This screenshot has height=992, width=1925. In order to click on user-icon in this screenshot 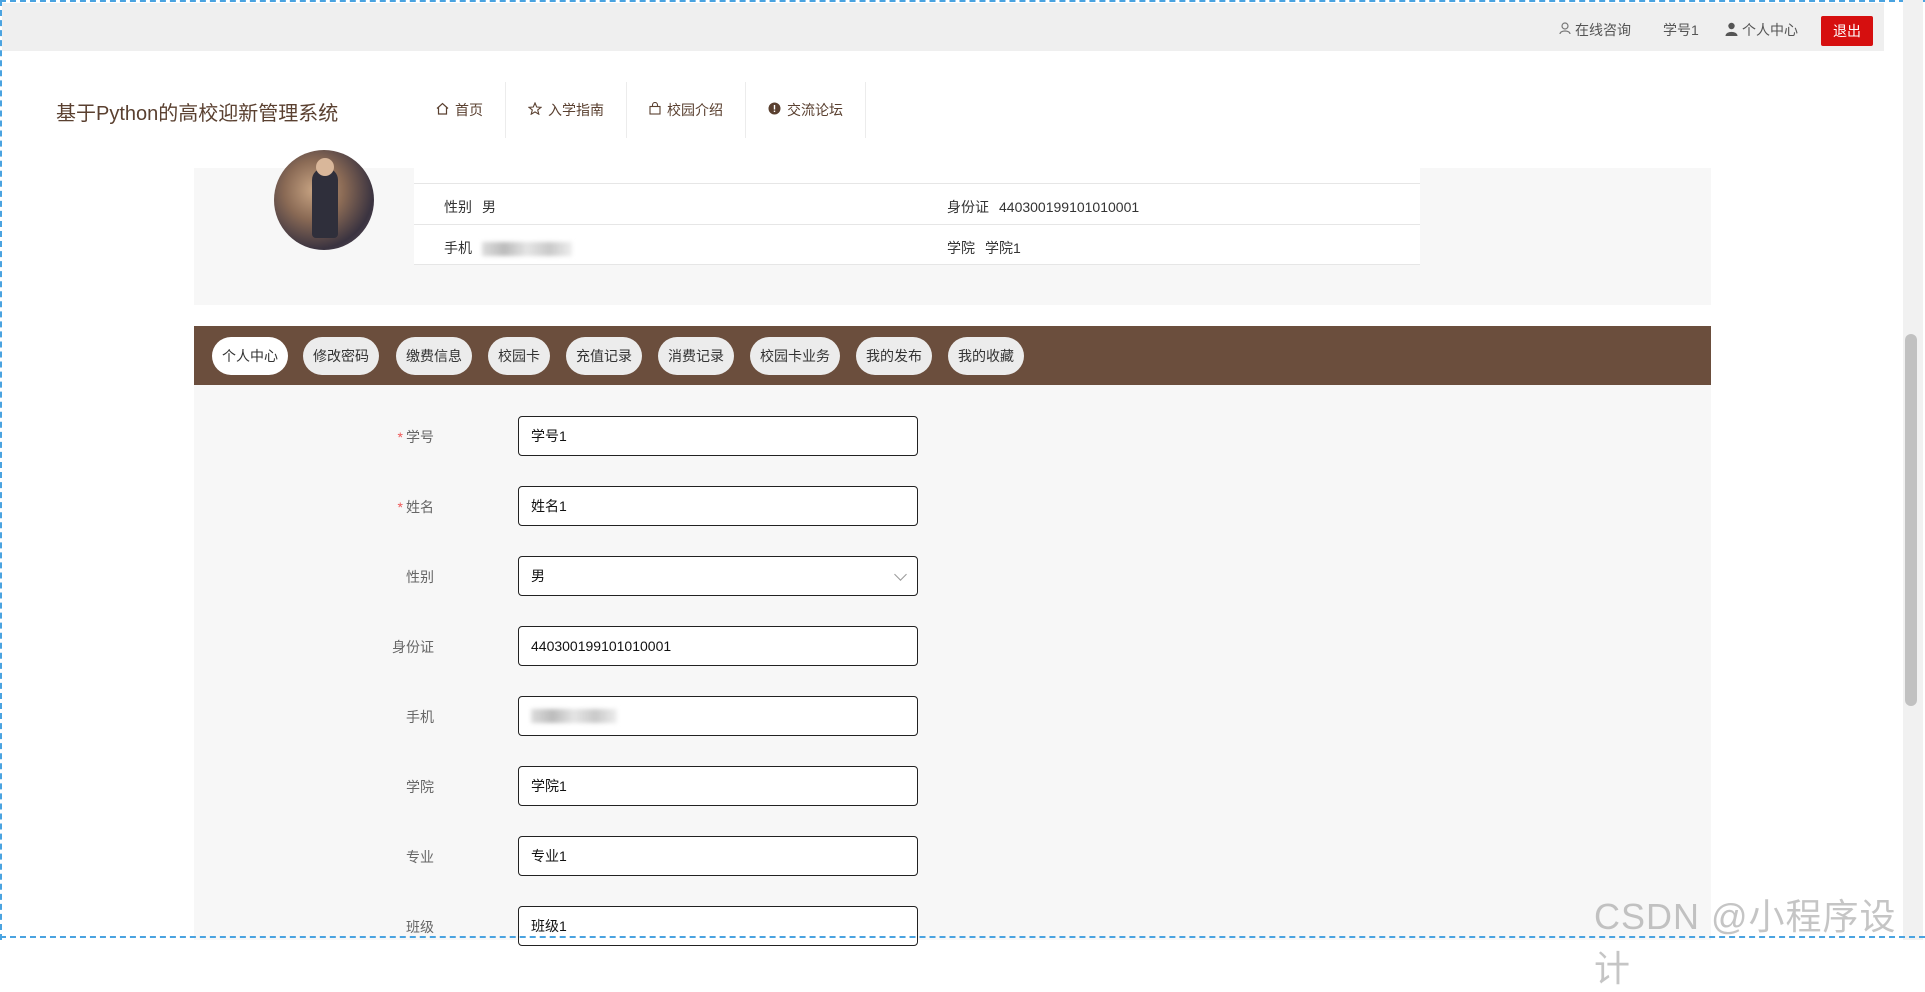, I will do `click(1731, 30)`.